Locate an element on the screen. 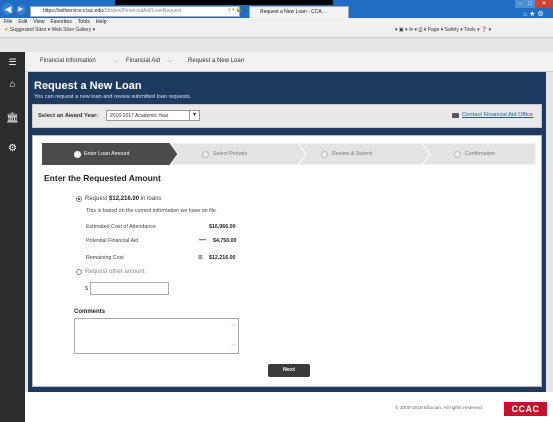  equals-icon: = is located at coordinates (200, 257).